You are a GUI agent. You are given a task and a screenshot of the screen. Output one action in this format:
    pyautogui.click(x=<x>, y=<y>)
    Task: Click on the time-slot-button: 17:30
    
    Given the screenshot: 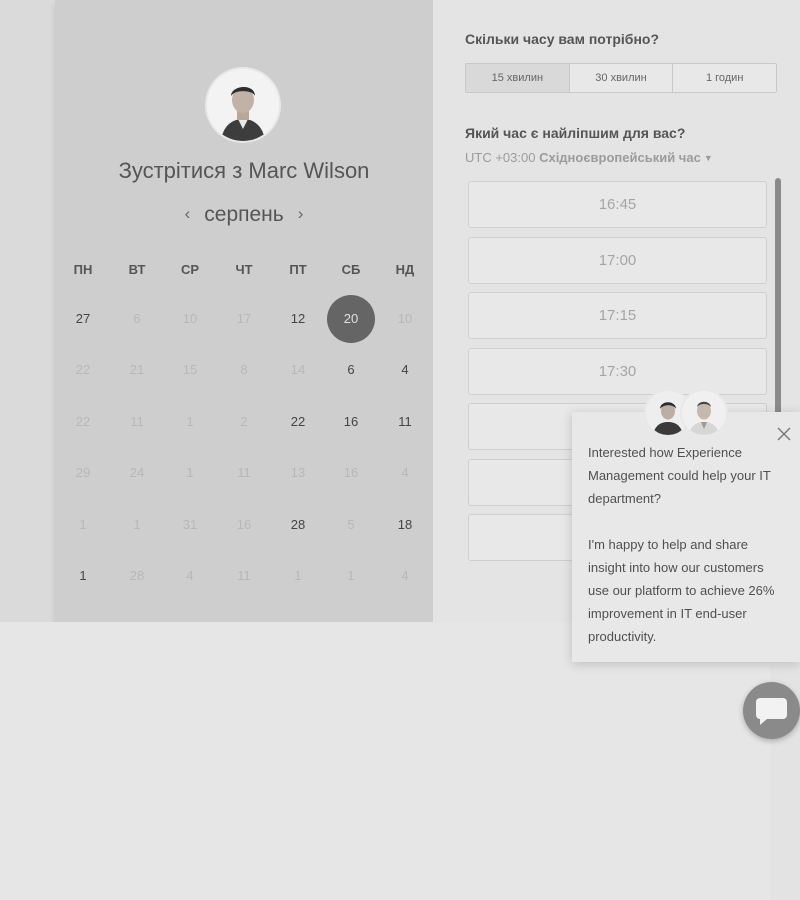 What is the action you would take?
    pyautogui.click(x=617, y=371)
    